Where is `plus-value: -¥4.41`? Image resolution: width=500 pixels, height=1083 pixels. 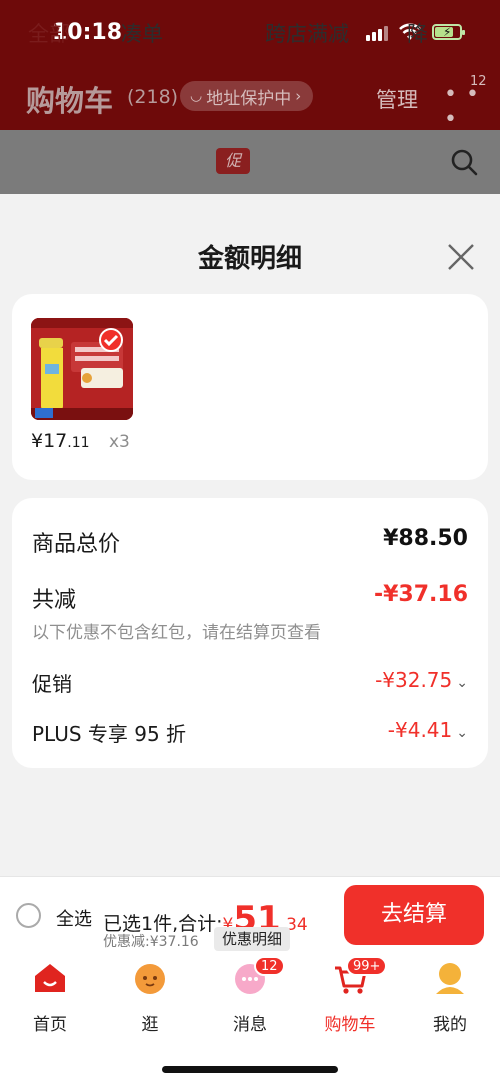 plus-value: -¥4.41 is located at coordinates (420, 730).